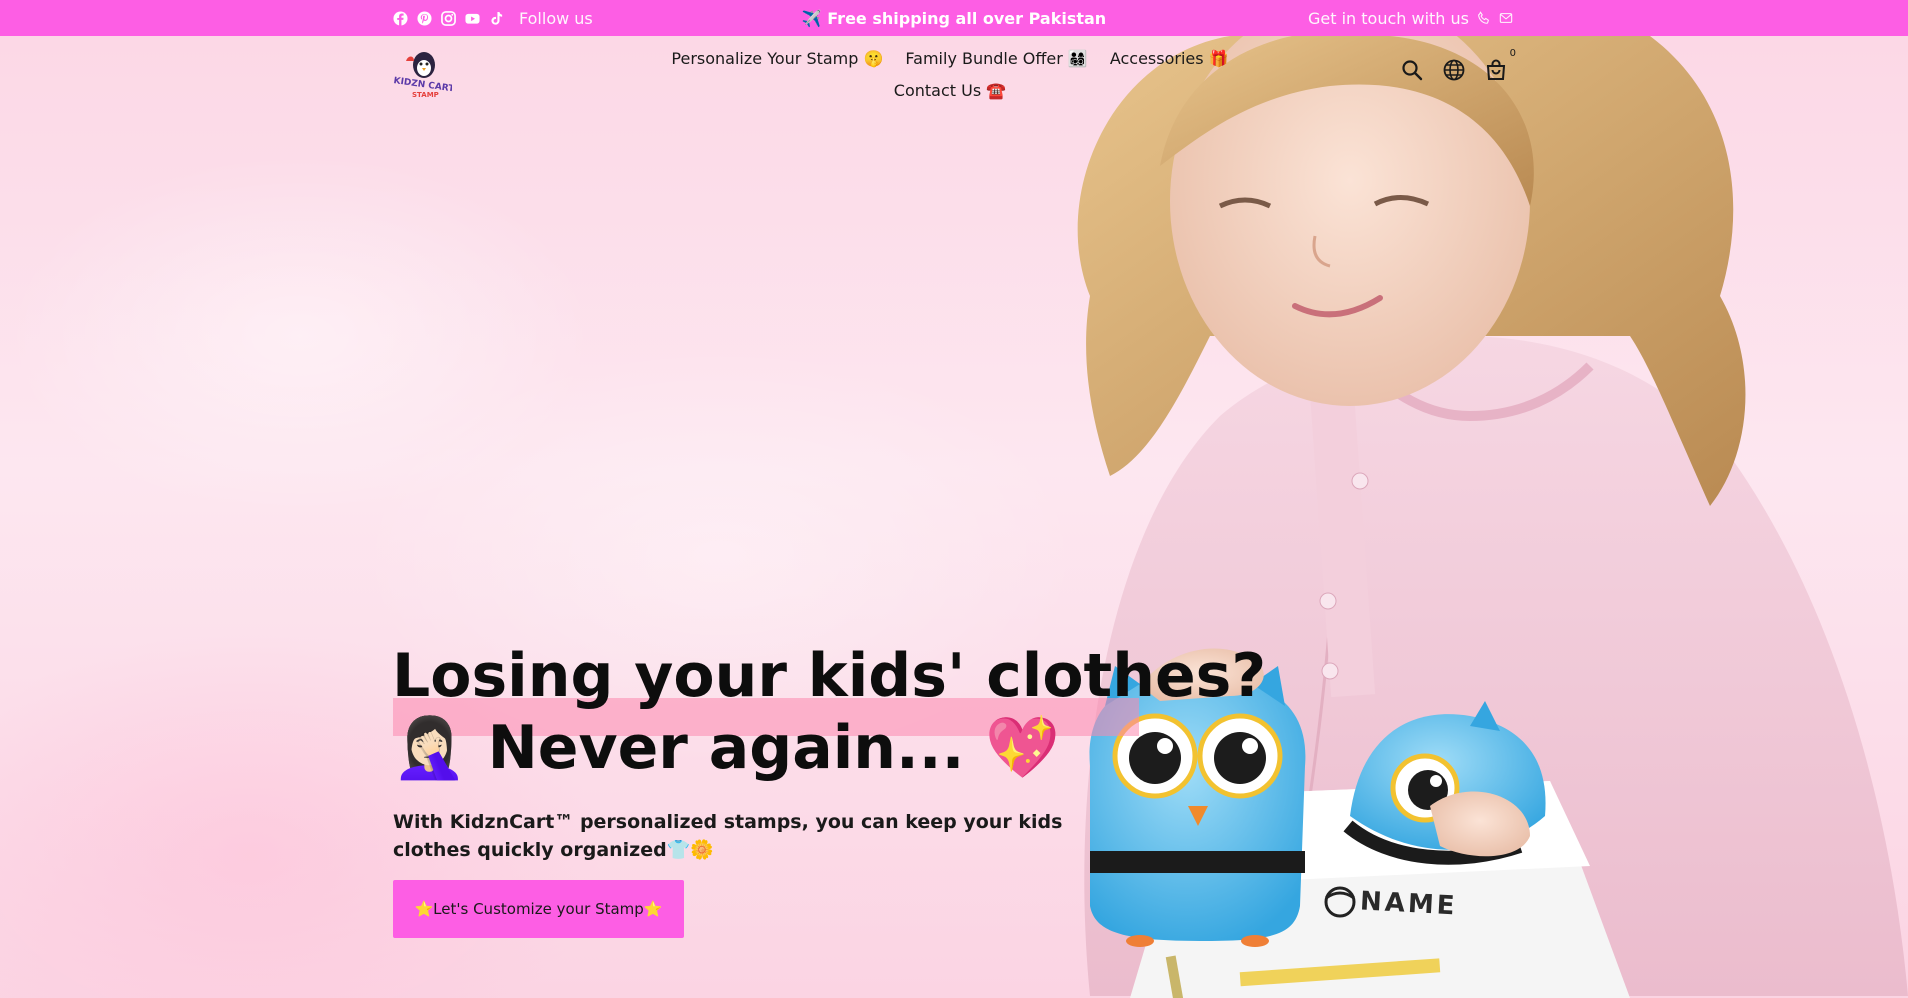 The image size is (1908, 998). Describe the element at coordinates (1496, 69) in the screenshot. I see `bag-icon` at that location.